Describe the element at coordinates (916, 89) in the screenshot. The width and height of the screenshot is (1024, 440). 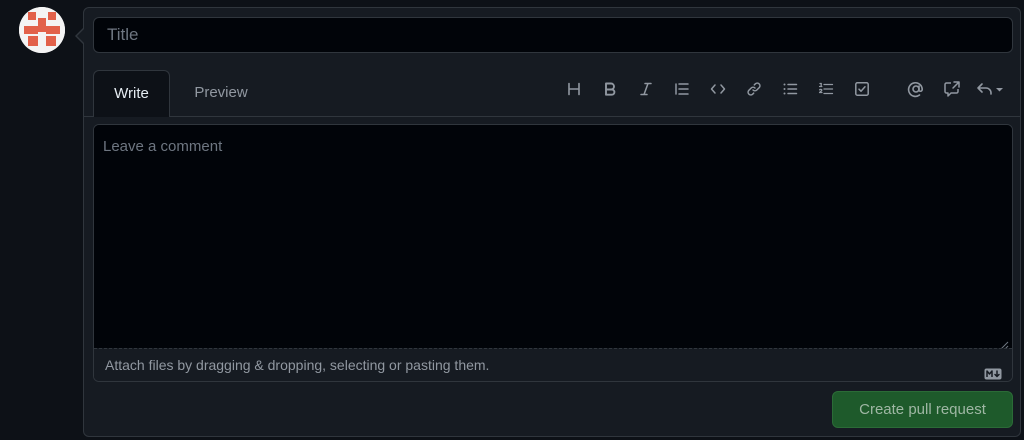
I see `mention-icon` at that location.